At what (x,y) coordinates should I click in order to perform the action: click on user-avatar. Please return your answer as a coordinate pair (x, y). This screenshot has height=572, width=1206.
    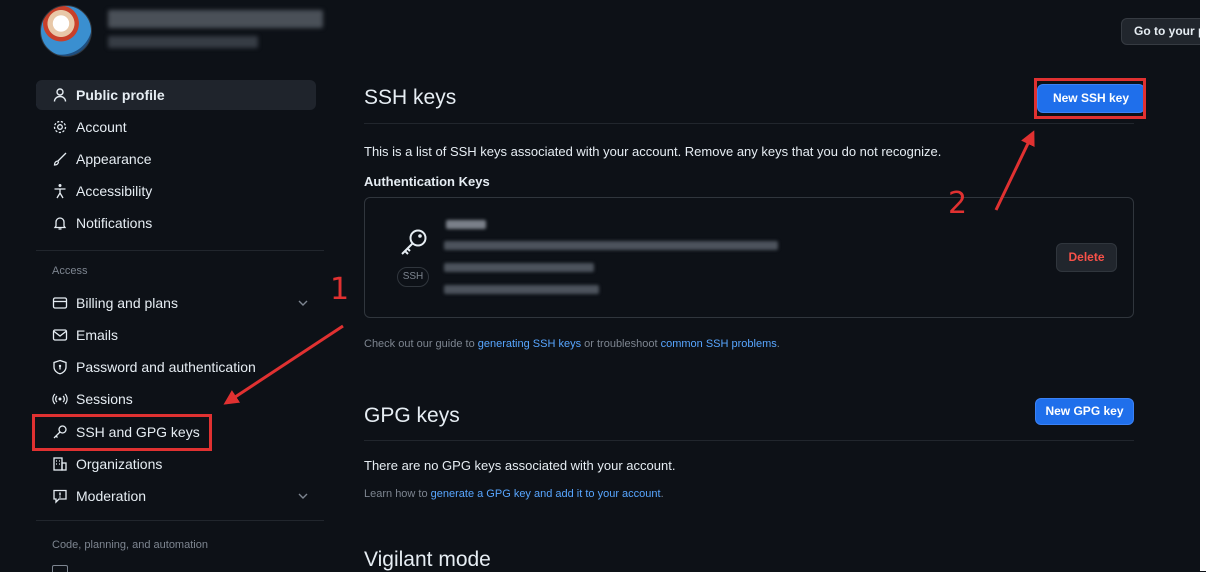
    Looking at the image, I should click on (66, 31).